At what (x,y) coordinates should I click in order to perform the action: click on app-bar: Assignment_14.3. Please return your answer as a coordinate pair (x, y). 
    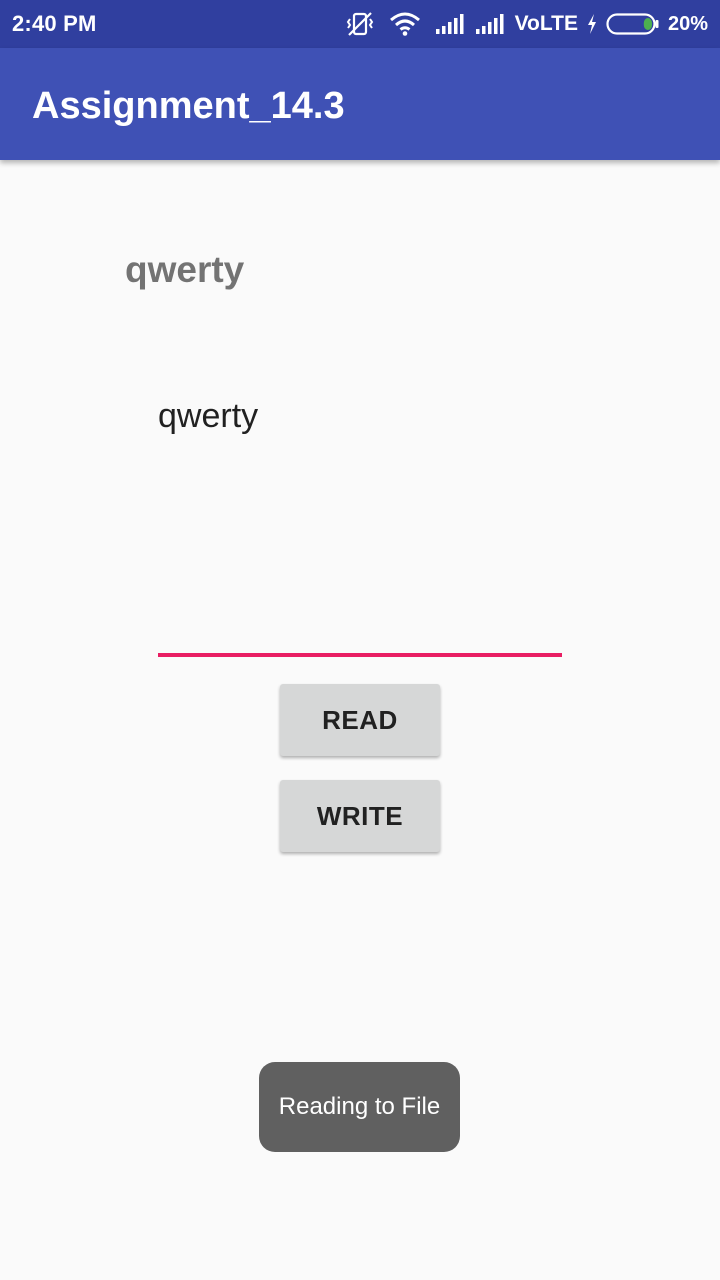
    Looking at the image, I should click on (360, 104).